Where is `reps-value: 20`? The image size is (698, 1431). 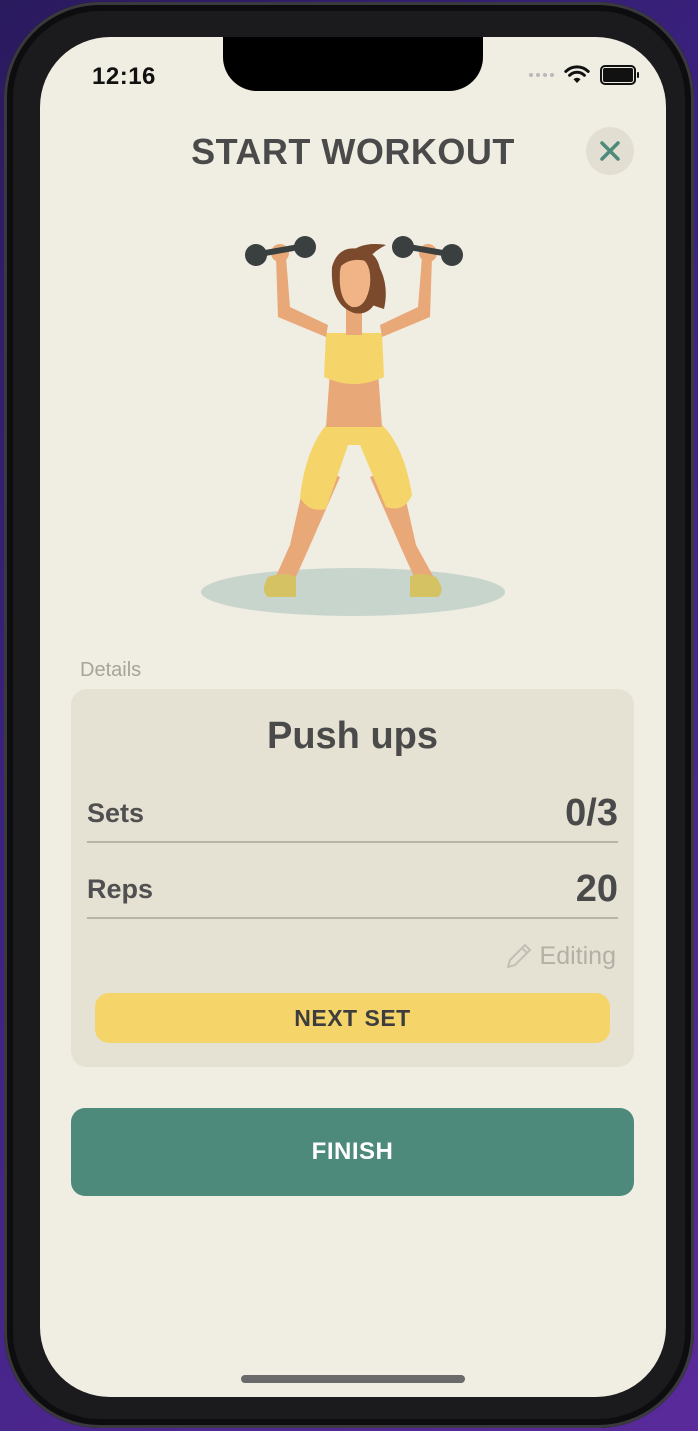
reps-value: 20 is located at coordinates (597, 889).